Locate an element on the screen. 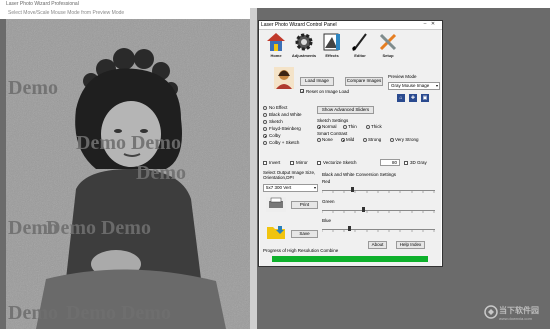  watermark-logo-icon is located at coordinates (491, 312).